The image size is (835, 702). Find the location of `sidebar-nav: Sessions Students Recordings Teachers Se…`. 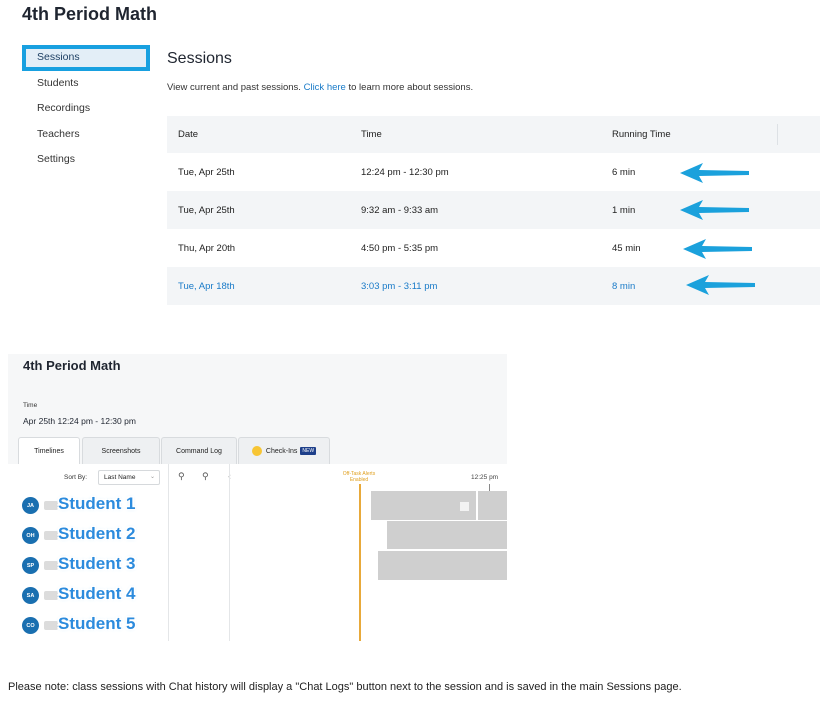

sidebar-nav: Sessions Students Recordings Teachers Se… is located at coordinates (86, 109).